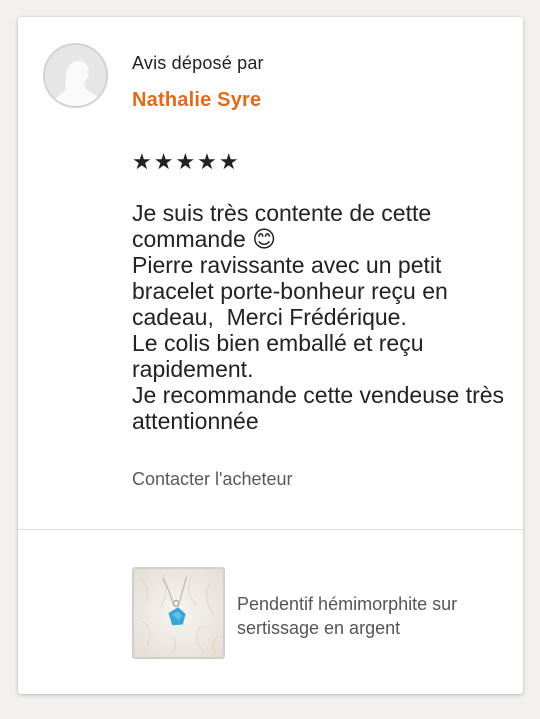  Describe the element at coordinates (270, 529) in the screenshot. I see `divider` at that location.